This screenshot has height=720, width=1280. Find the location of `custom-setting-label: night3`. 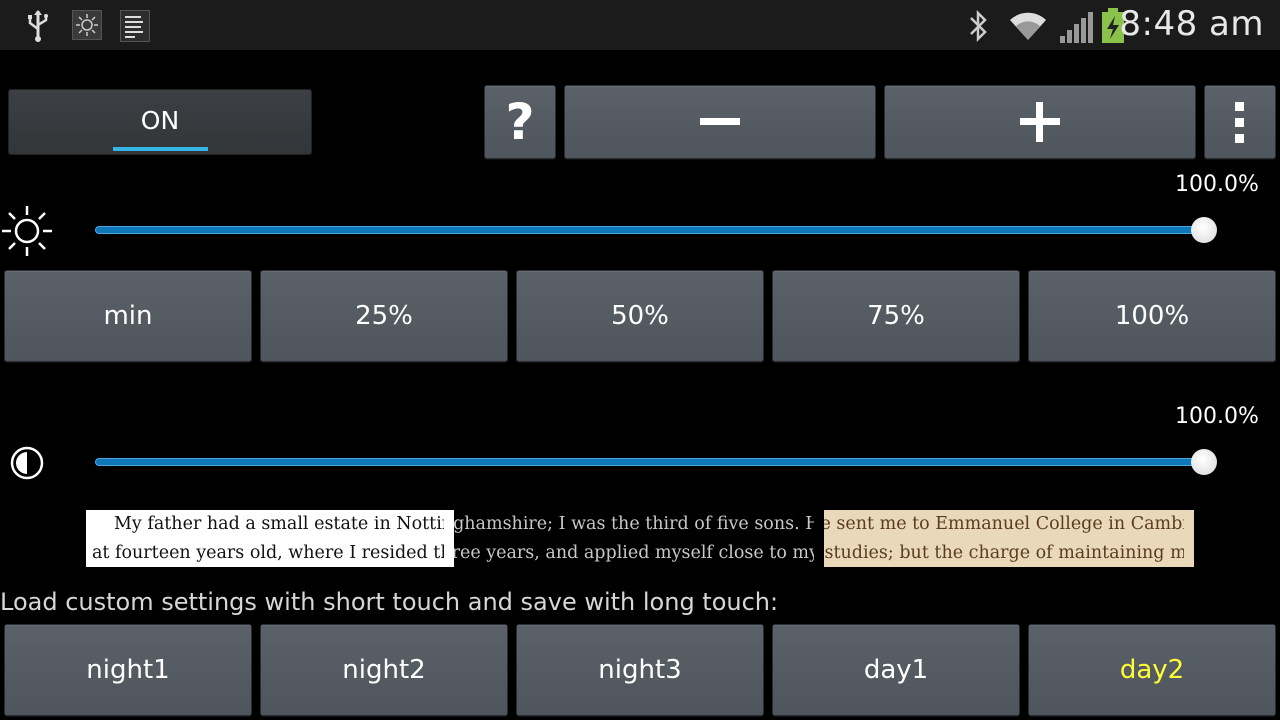

custom-setting-label: night3 is located at coordinates (640, 670).